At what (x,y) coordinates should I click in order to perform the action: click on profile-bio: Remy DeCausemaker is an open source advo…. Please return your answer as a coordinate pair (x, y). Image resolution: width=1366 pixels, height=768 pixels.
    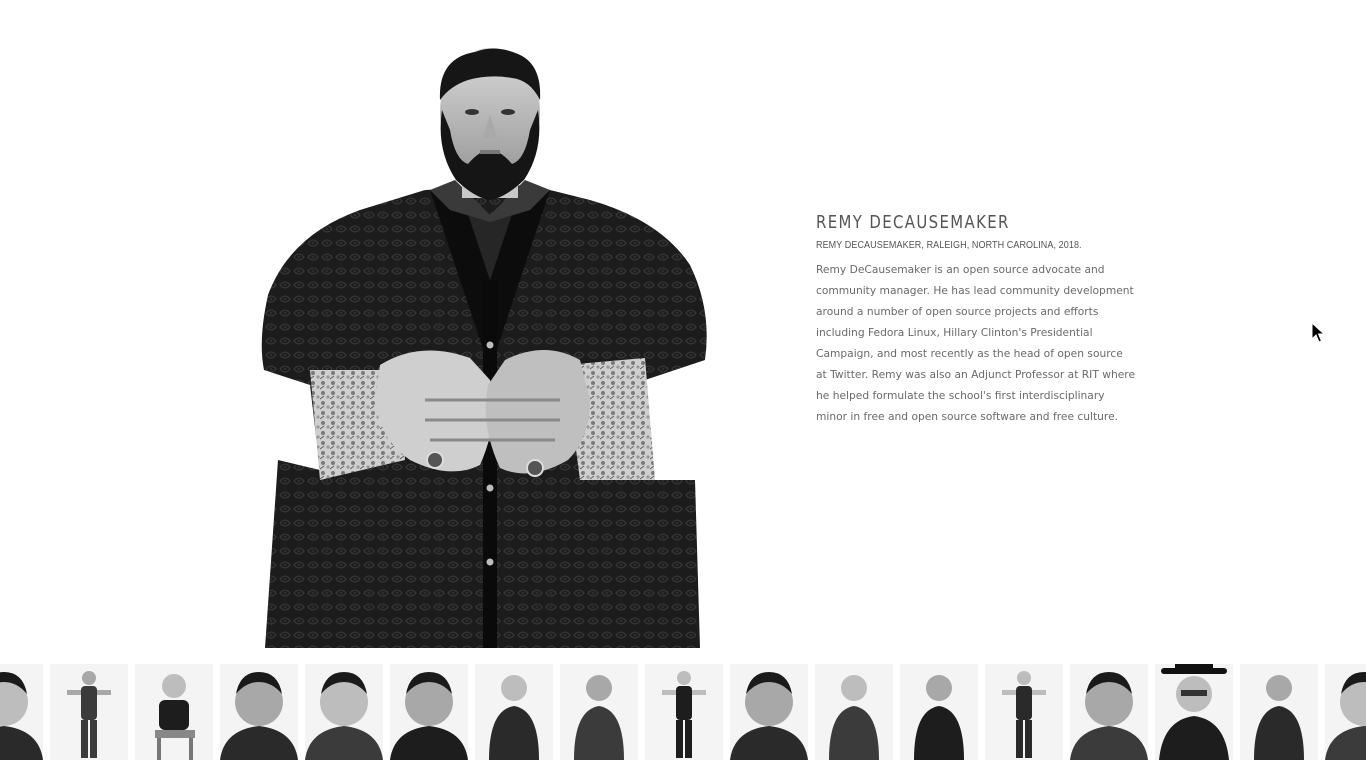
    Looking at the image, I should click on (976, 343).